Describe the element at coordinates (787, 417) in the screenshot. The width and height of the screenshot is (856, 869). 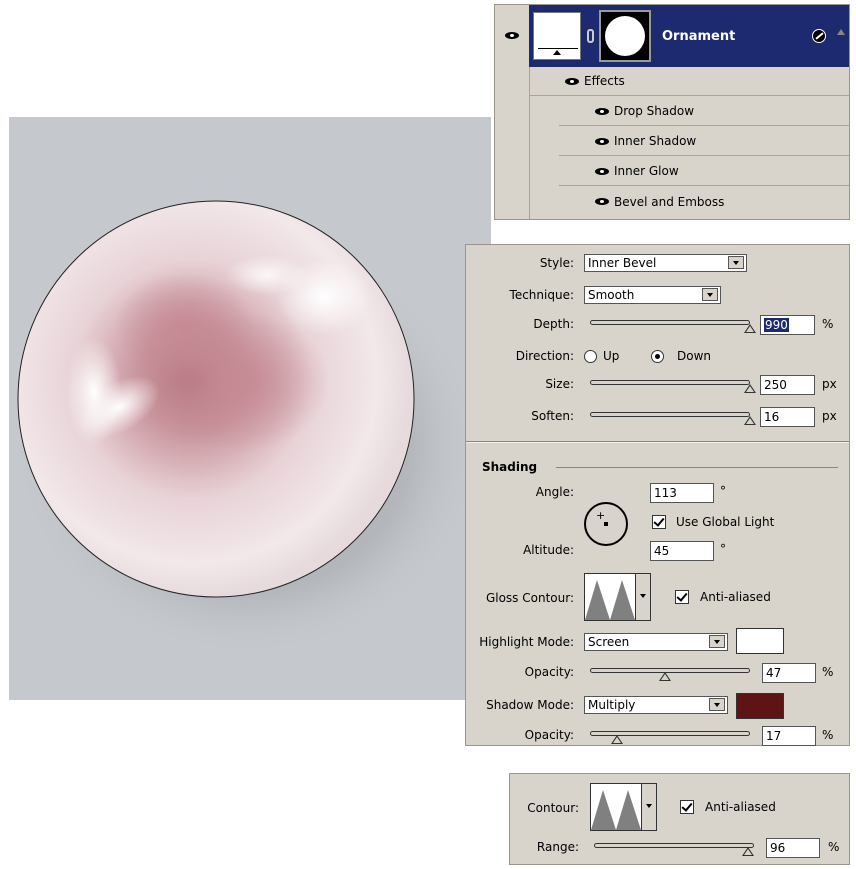
I see `soften-input: 16` at that location.